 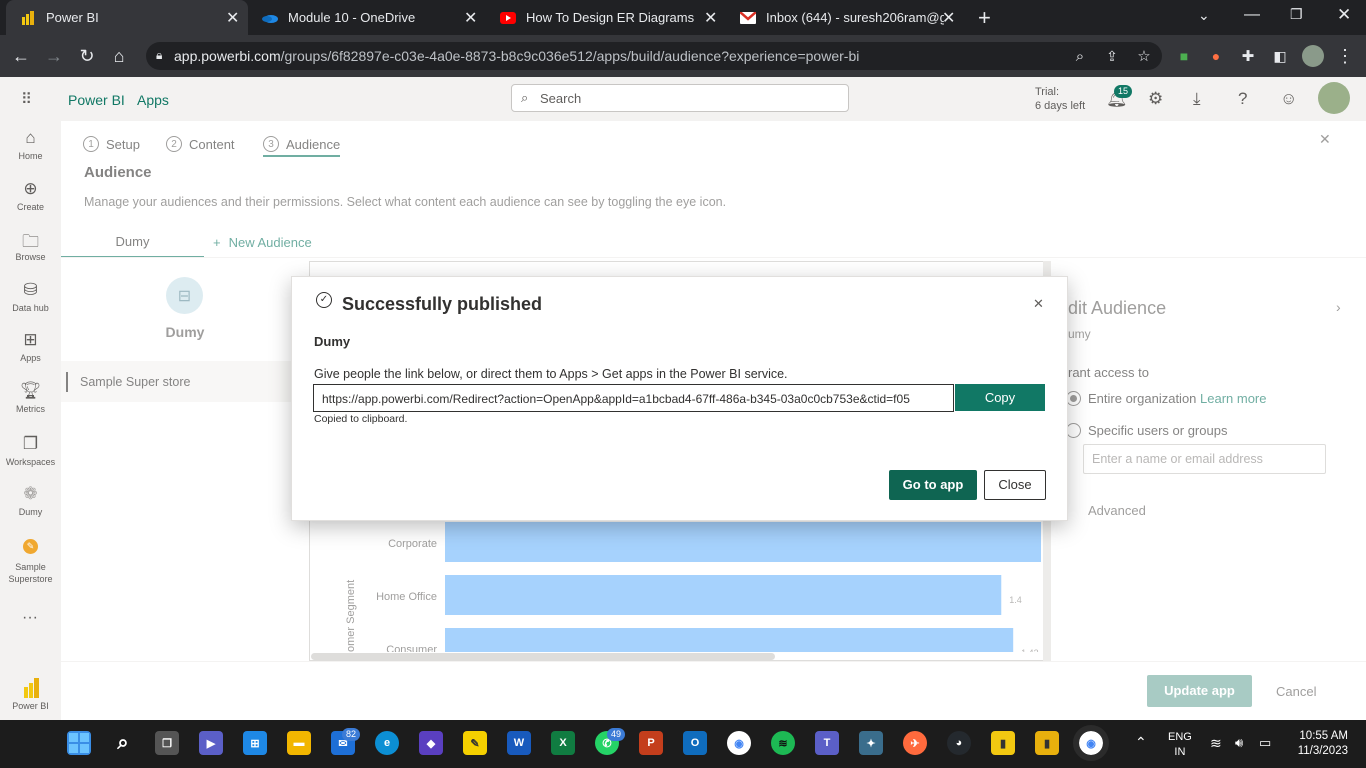 I want to click on date-label: 11/3/2023, so click(x=1322, y=751).